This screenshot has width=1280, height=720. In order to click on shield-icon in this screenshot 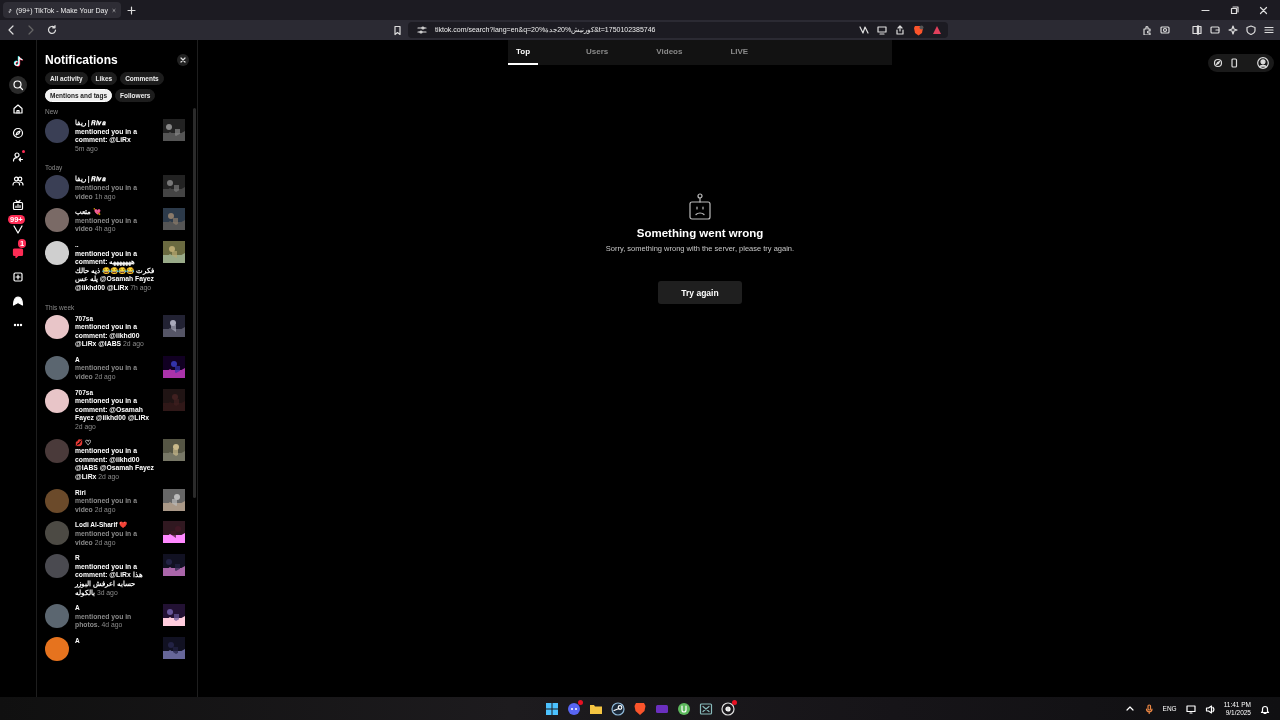, I will do `click(918, 30)`.